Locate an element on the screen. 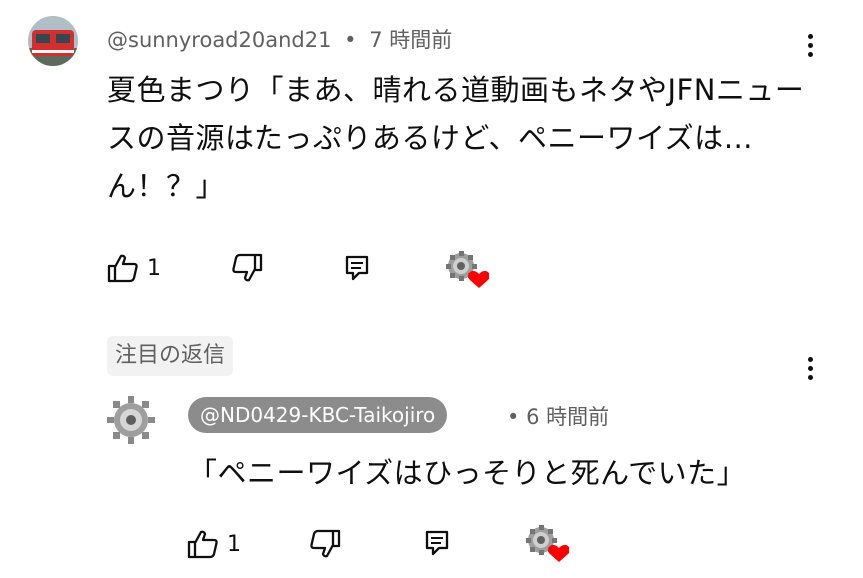 The width and height of the screenshot is (863, 578). dislike-button is located at coordinates (247, 268).